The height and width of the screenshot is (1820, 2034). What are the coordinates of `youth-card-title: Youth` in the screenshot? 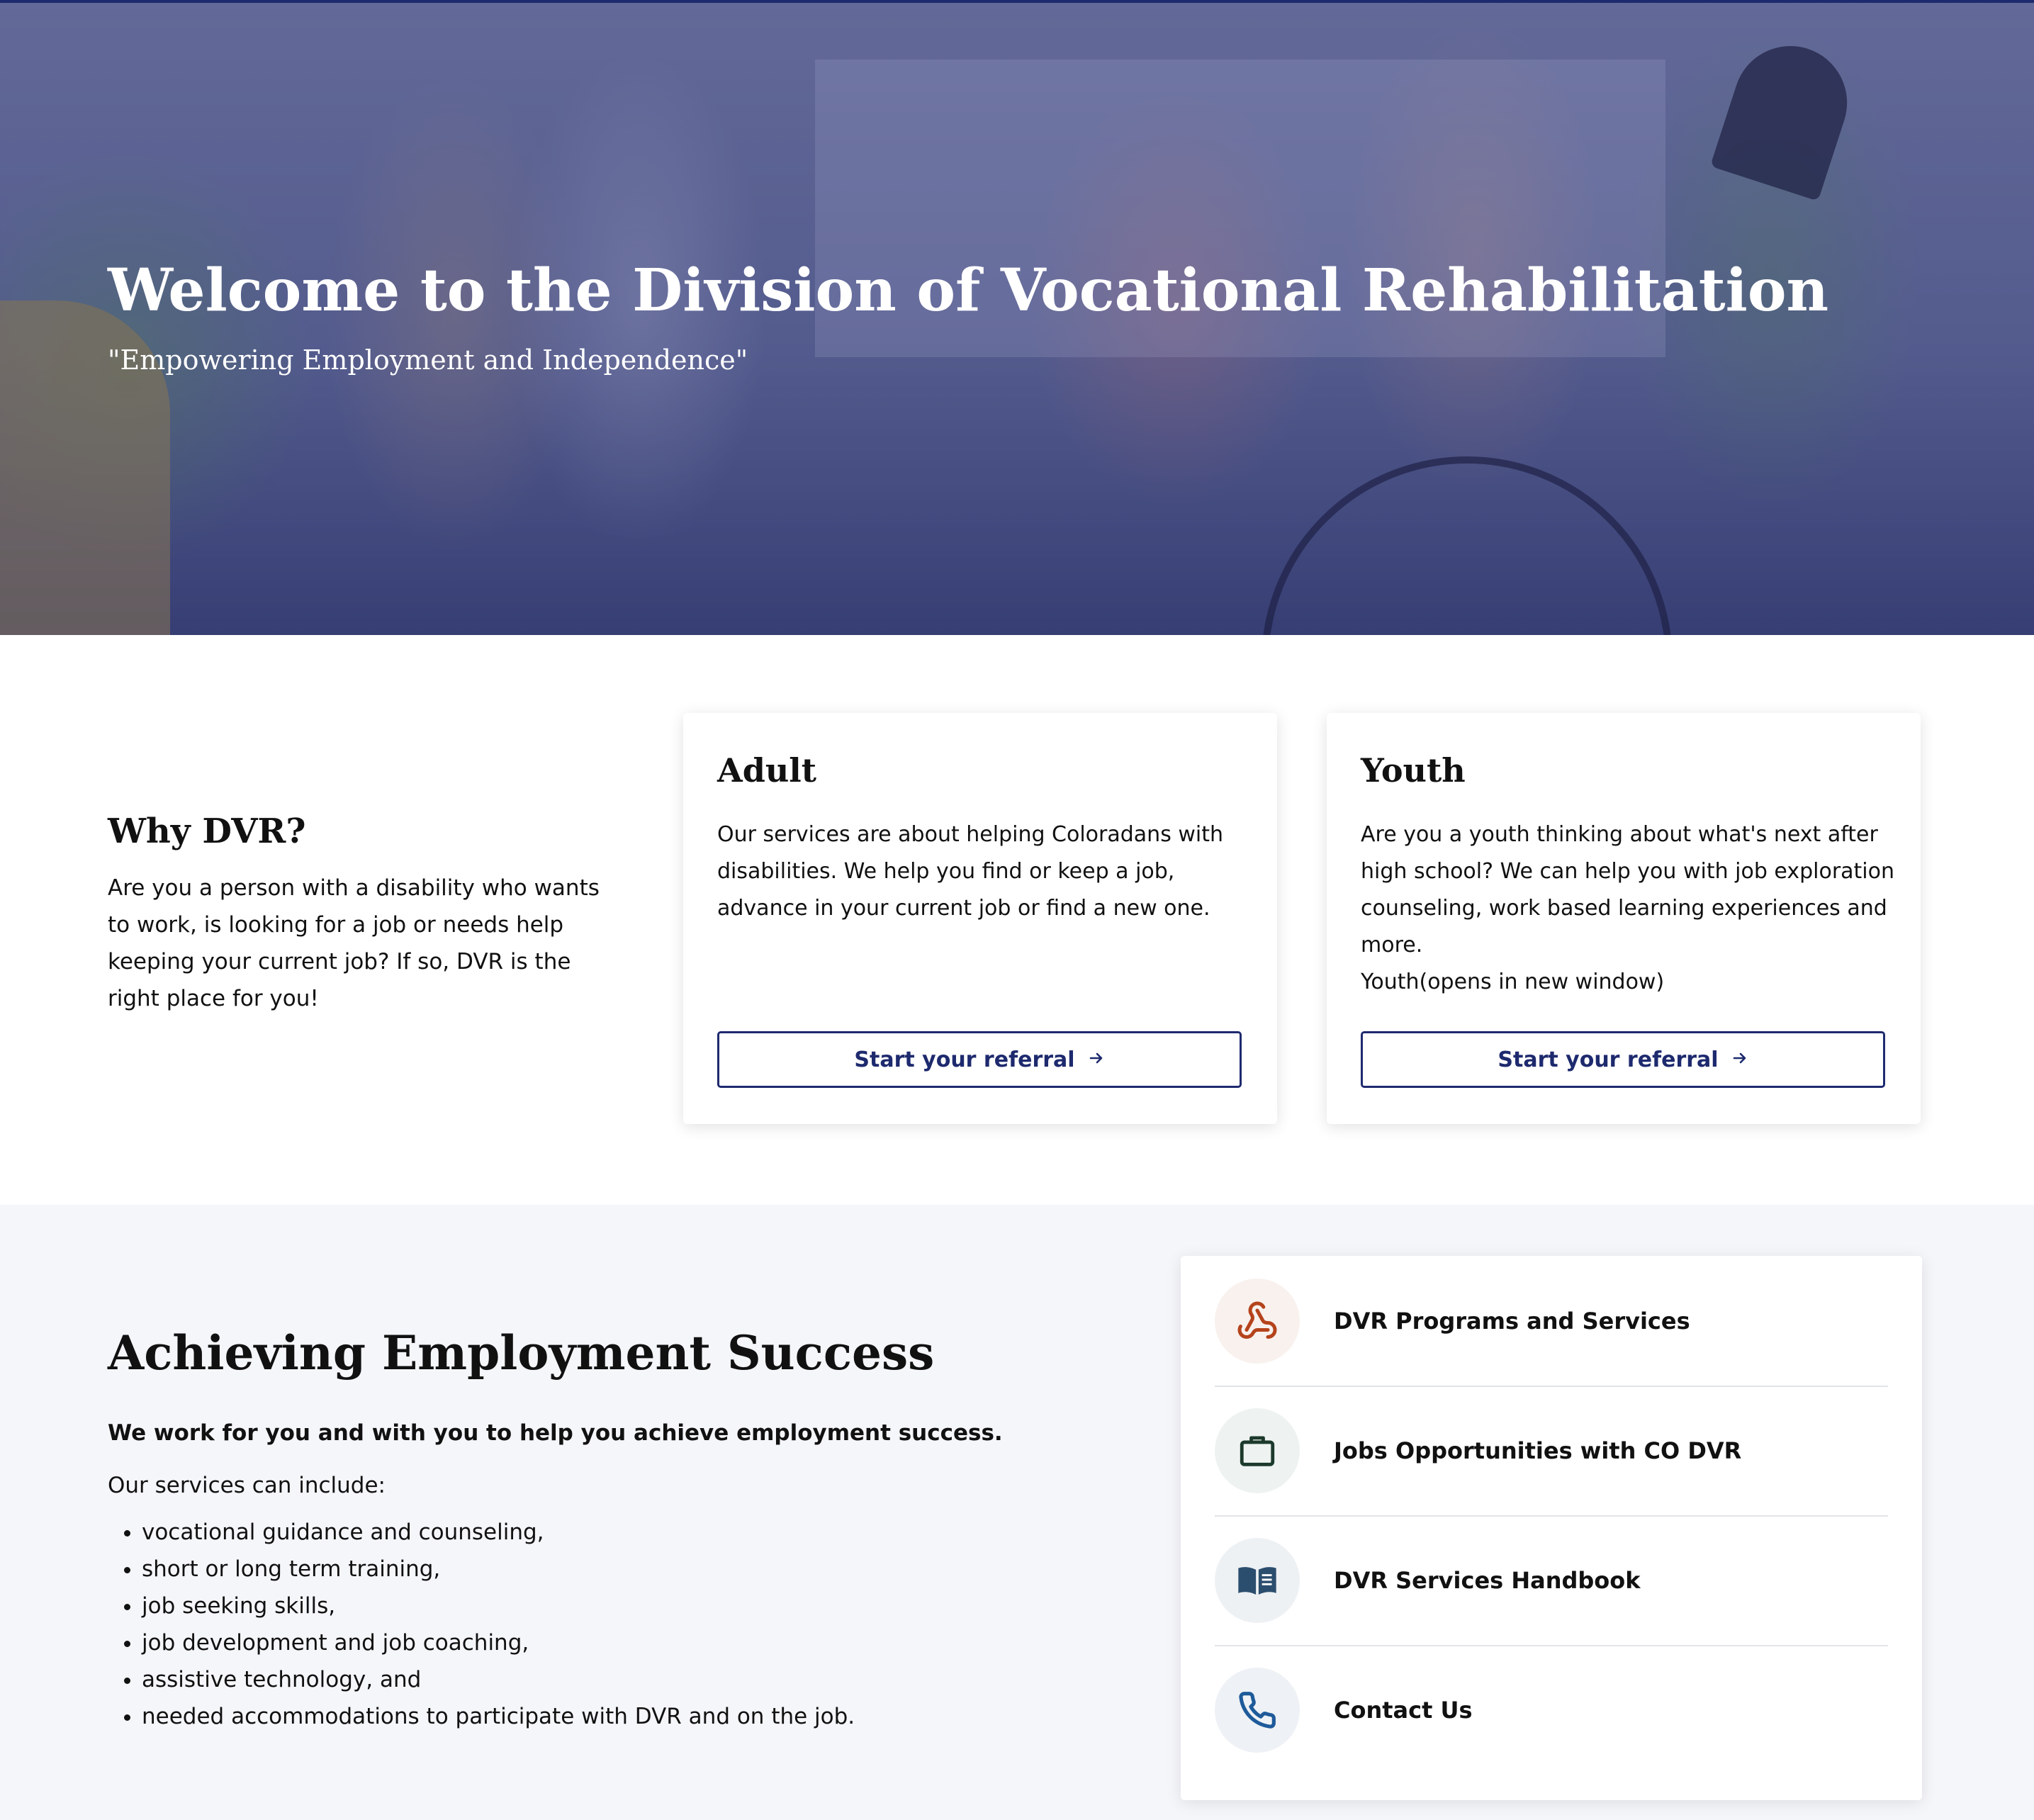 It's located at (1414, 771).